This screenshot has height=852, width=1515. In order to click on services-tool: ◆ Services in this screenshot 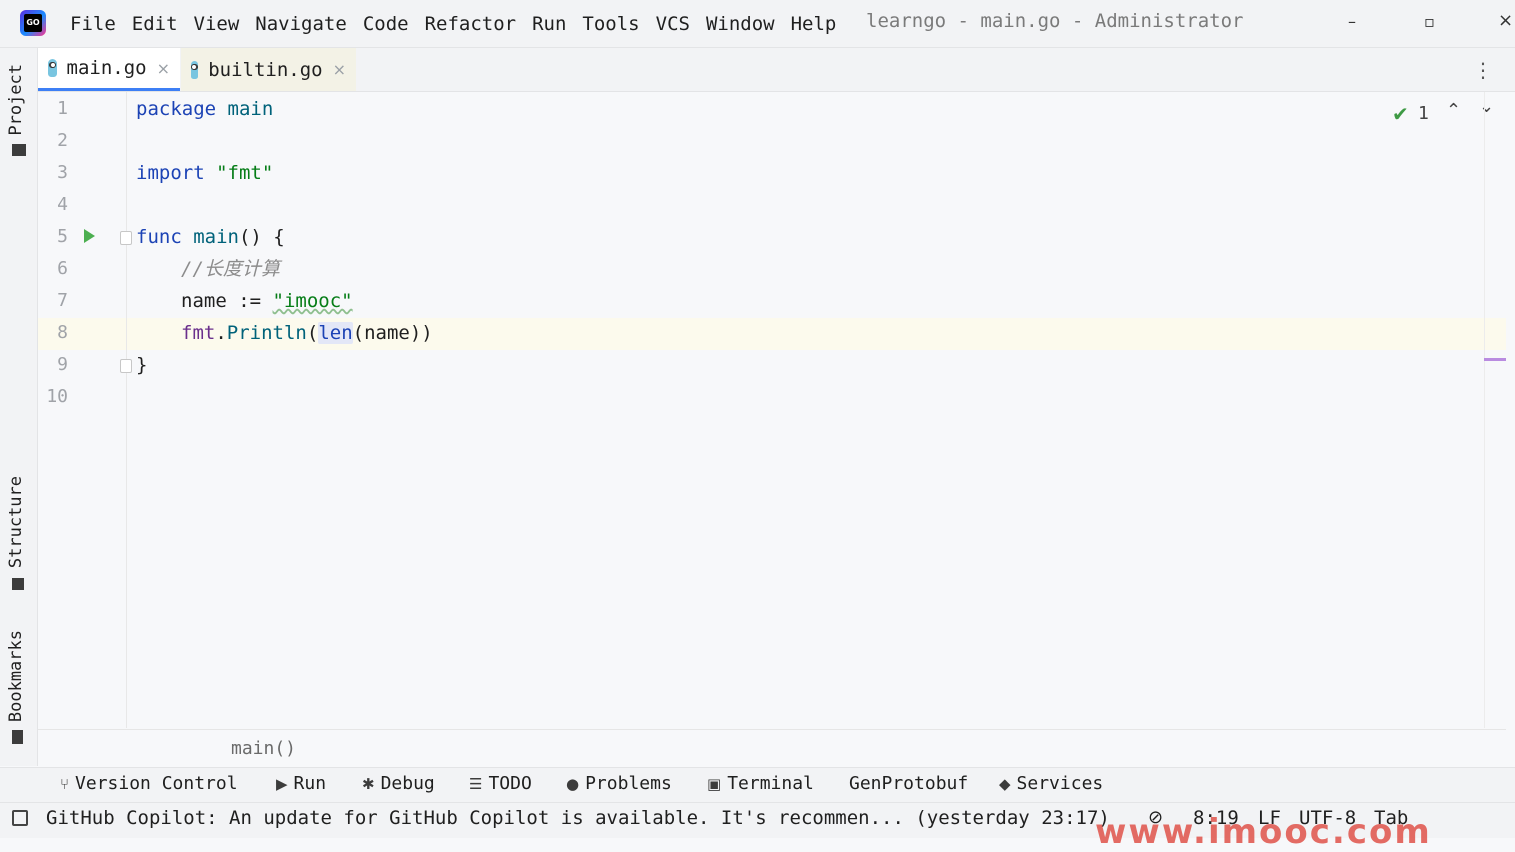, I will do `click(1051, 783)`.